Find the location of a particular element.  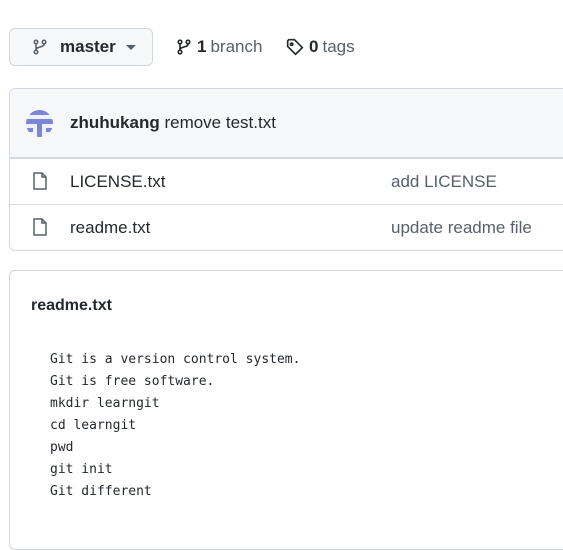

commit-author: zhuhukang is located at coordinates (115, 123).